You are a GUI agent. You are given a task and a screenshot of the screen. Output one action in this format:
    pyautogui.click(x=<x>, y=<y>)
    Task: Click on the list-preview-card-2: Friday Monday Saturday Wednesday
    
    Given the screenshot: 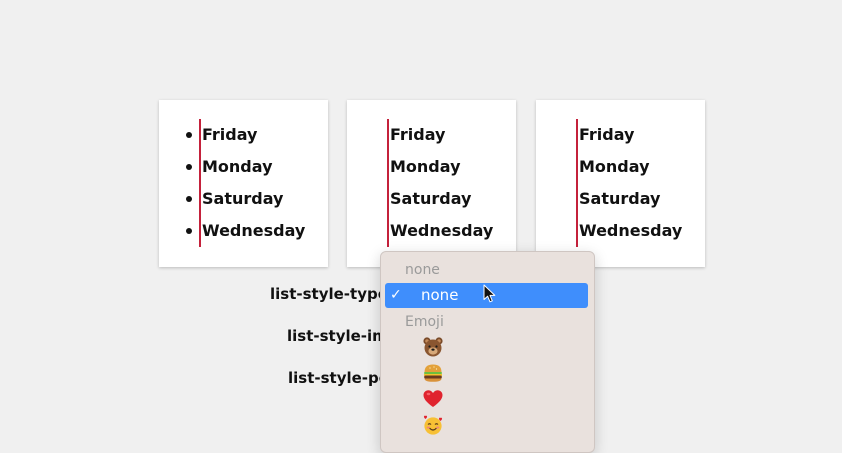 What is the action you would take?
    pyautogui.click(x=431, y=183)
    